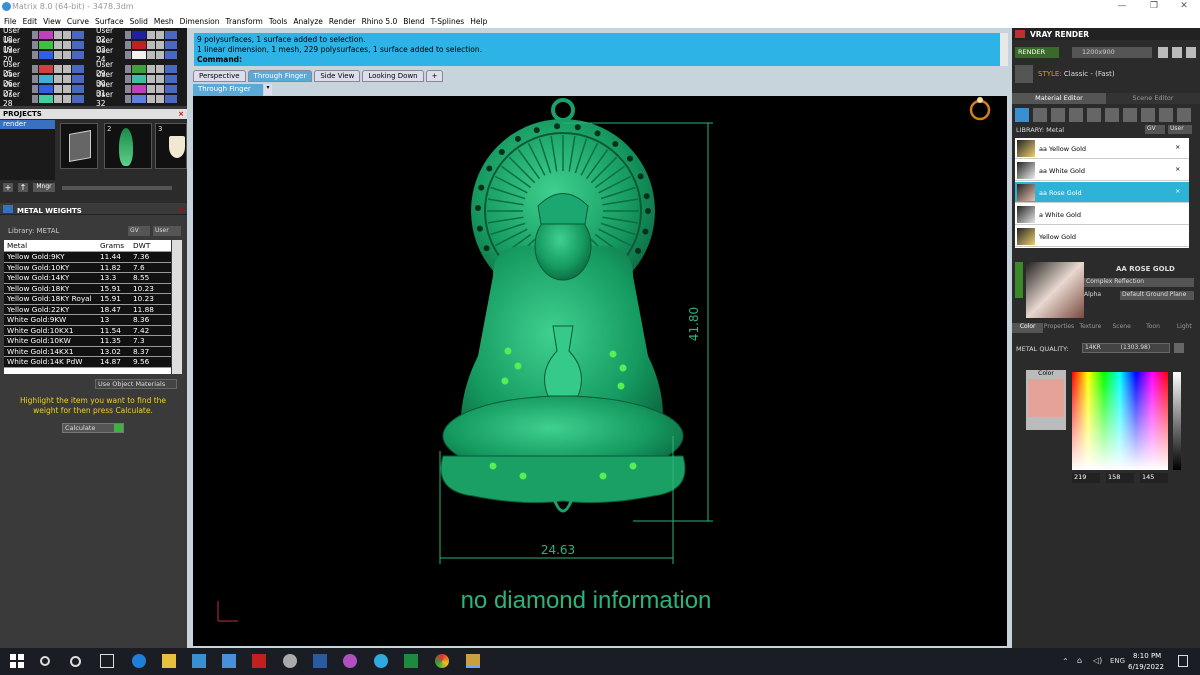 The width and height of the screenshot is (1200, 675). I want to click on project-thumb-3: 3, so click(171, 146).